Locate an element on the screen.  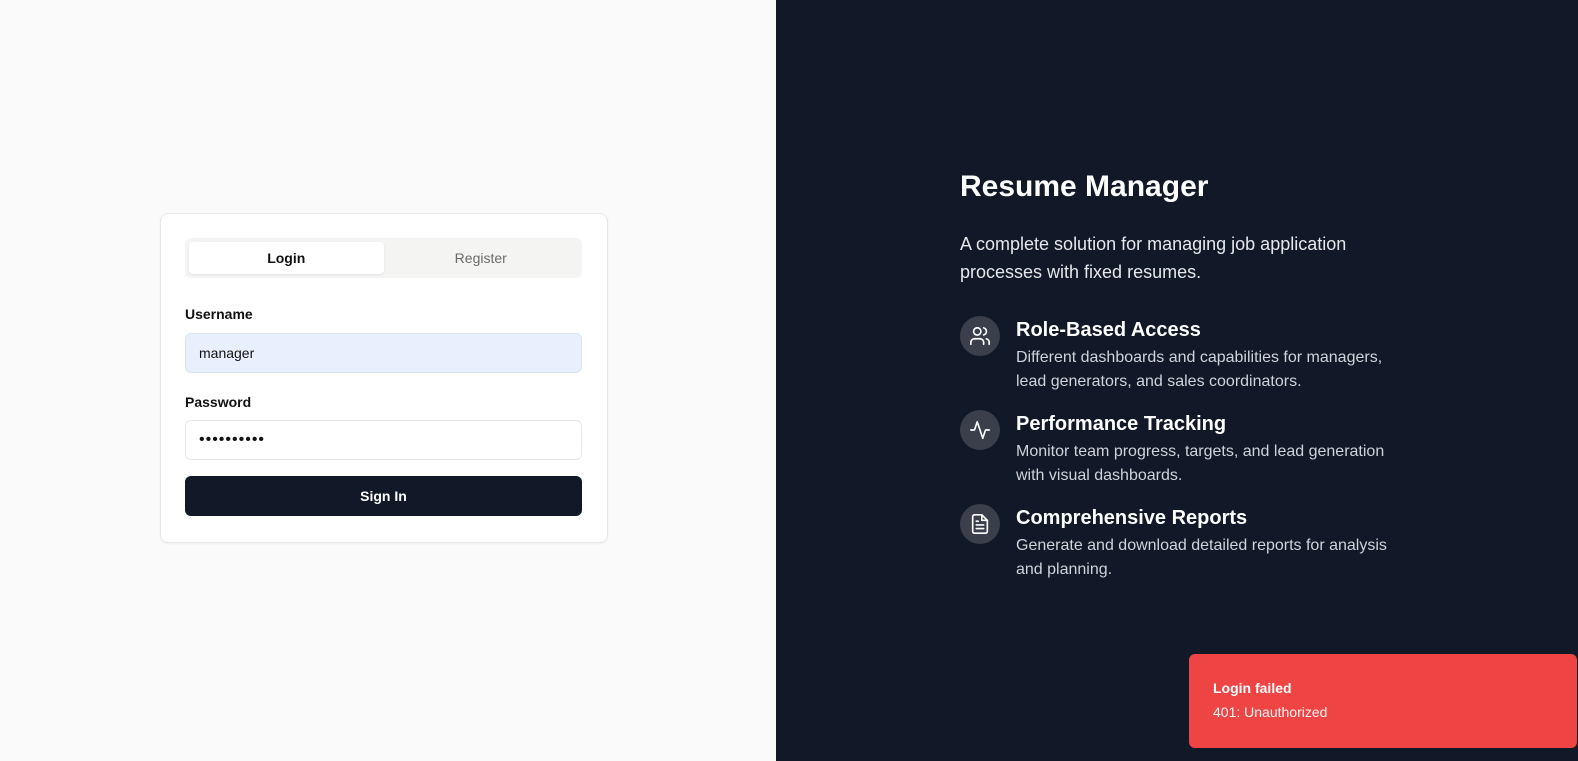
password-input: •••••••••• is located at coordinates (383, 440).